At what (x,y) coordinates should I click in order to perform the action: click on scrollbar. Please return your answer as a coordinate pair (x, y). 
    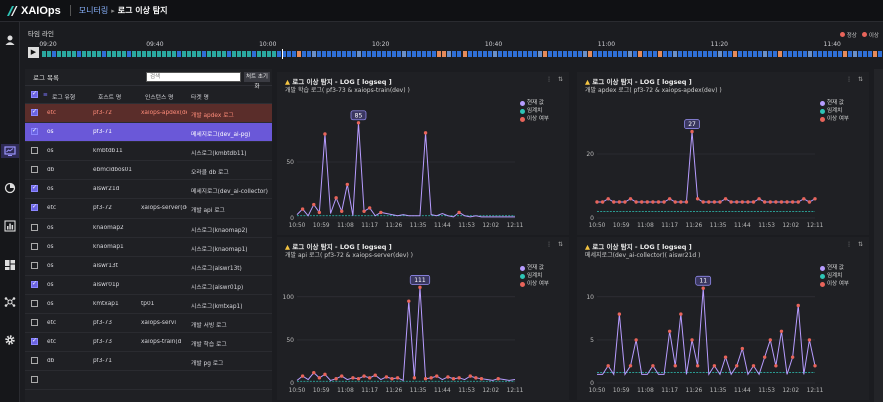
    Looking at the image, I should click on (878, 235).